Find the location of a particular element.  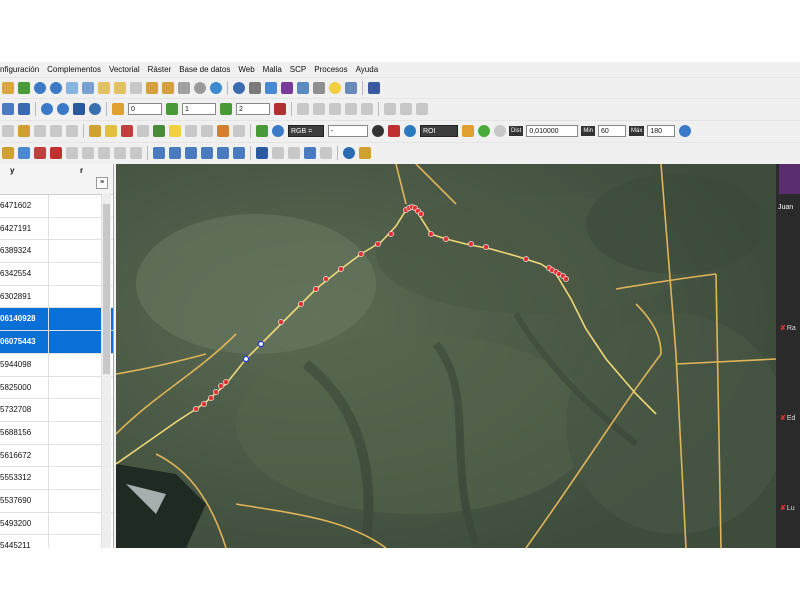

roi-add-icon is located at coordinates (484, 131).